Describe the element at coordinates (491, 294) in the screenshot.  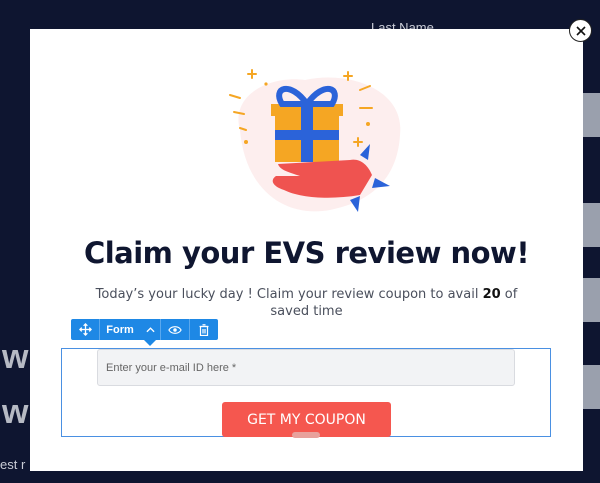
I see `subtext-bold: 20` at that location.